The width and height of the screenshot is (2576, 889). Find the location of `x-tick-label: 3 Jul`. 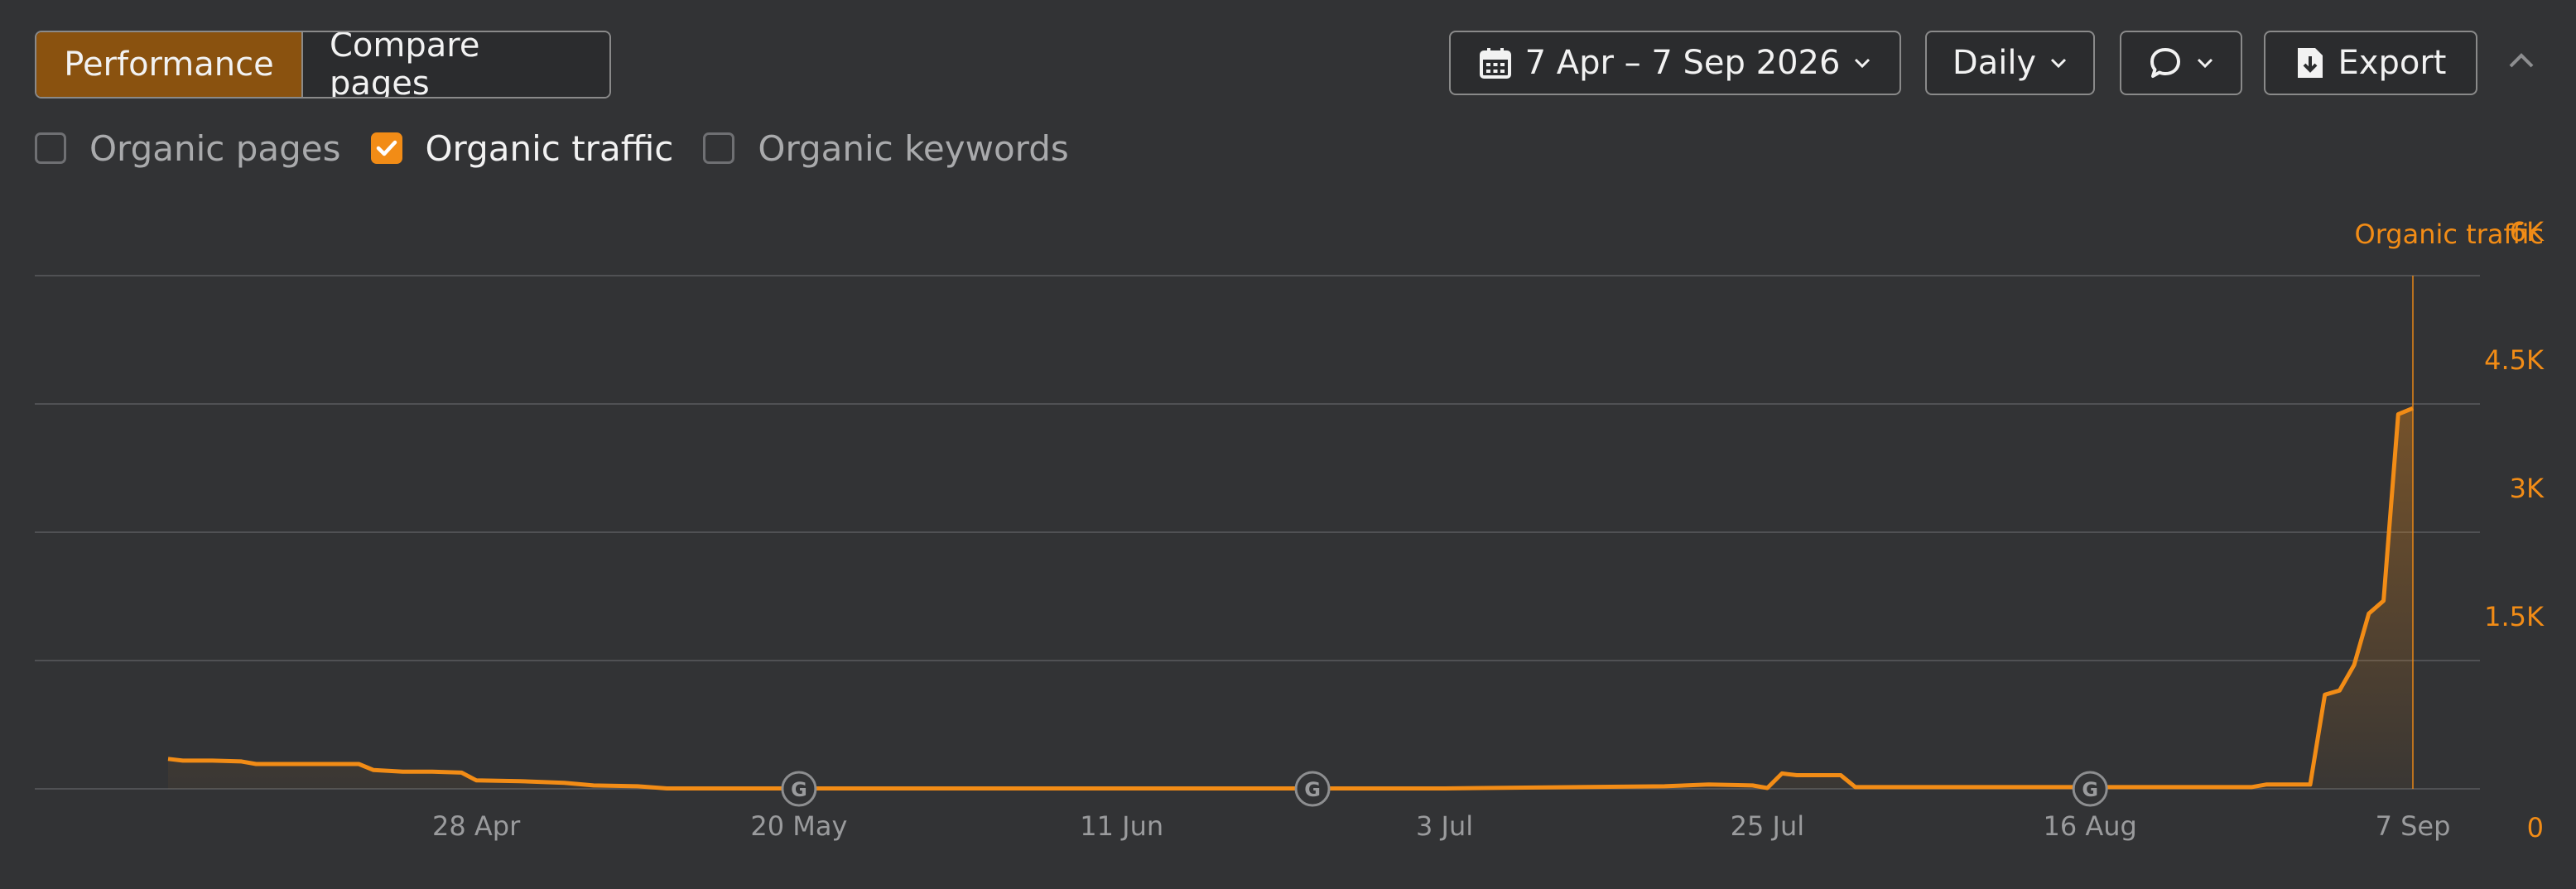

x-tick-label: 3 Jul is located at coordinates (1444, 826).